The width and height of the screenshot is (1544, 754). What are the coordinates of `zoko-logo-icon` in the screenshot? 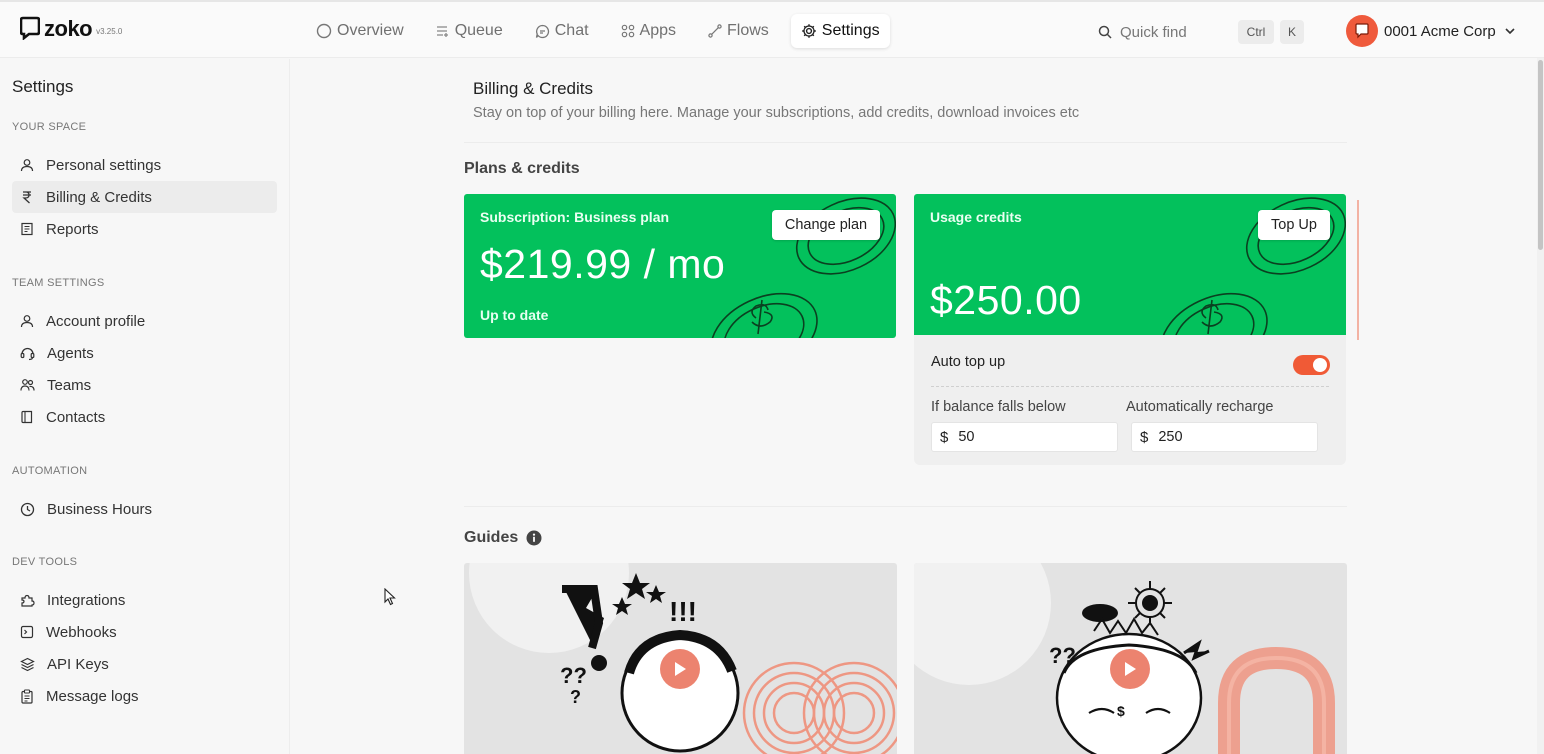 It's located at (30, 28).